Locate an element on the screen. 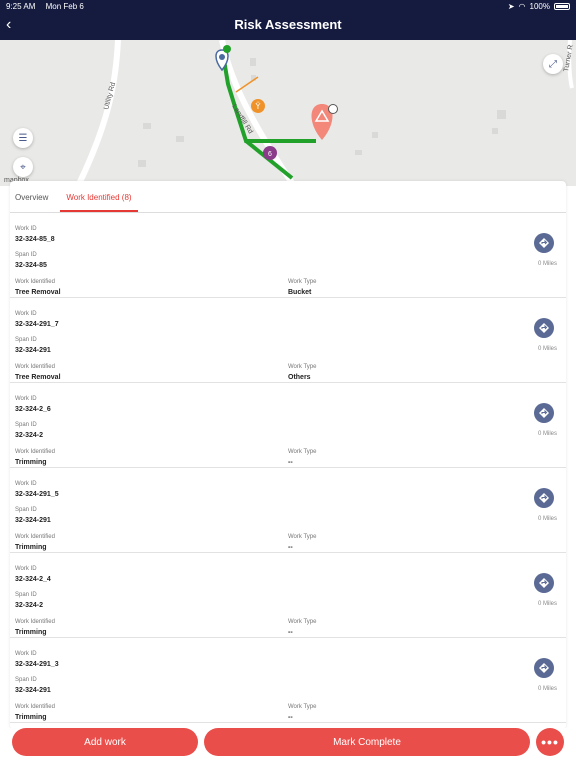 Image resolution: width=576 pixels, height=768 pixels. wifi-icon: ◠ is located at coordinates (522, 6).